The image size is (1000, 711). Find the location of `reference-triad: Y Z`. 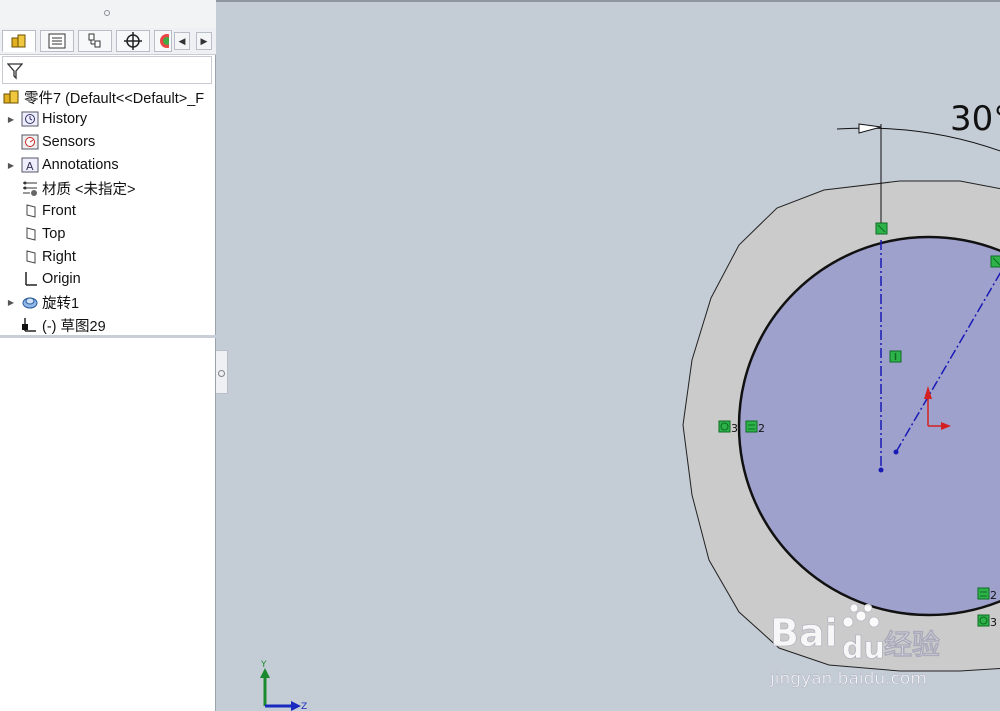

reference-triad: Y Z is located at coordinates (283, 685).